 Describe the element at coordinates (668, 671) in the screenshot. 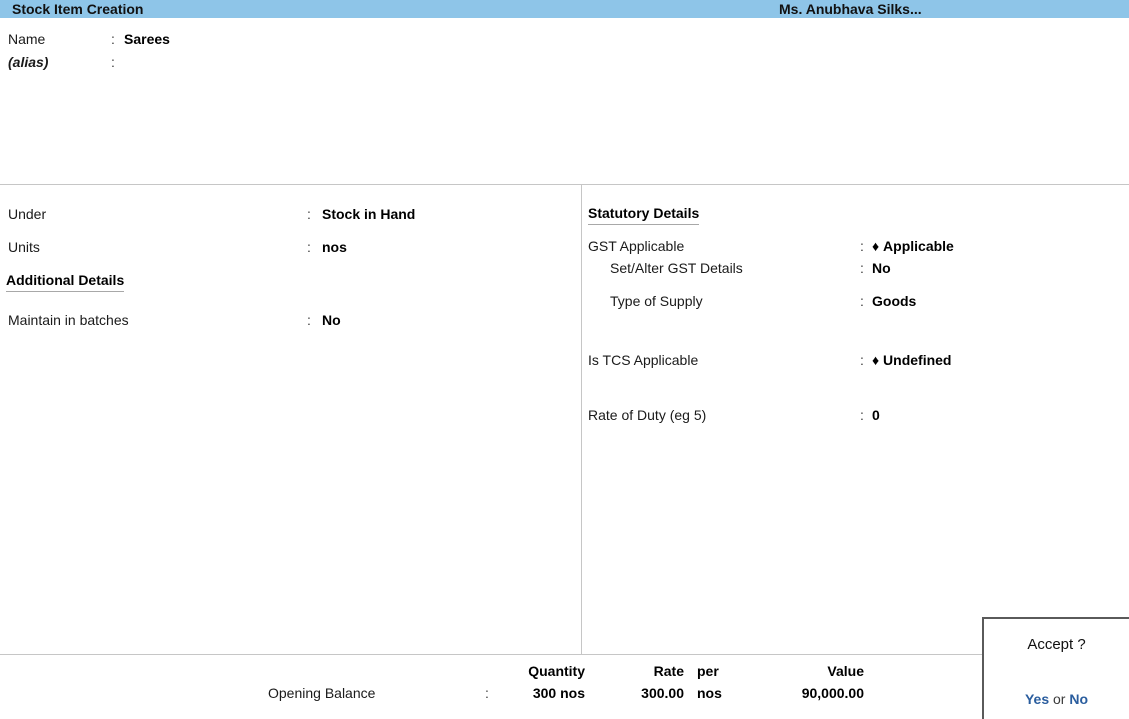

I see `column-header-rate: Rate` at that location.